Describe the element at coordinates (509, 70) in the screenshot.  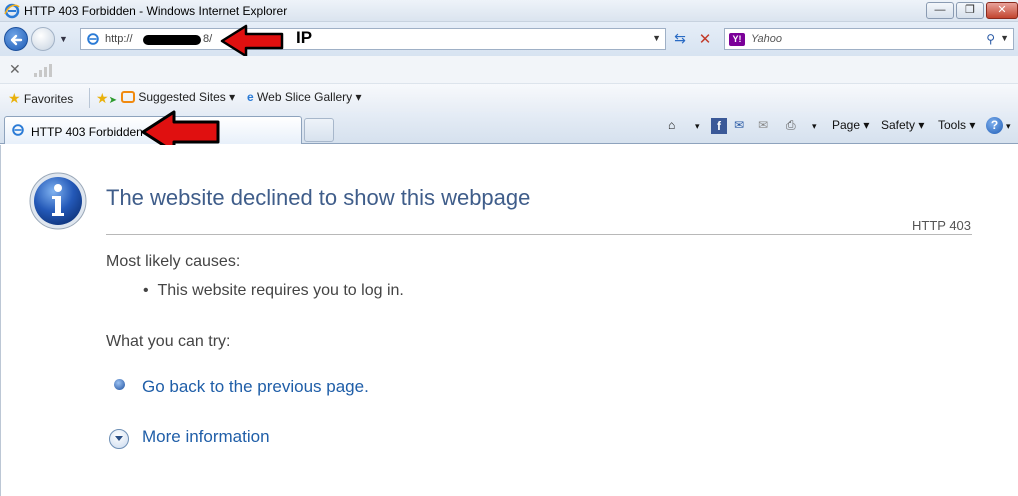
I see `notification-bar: ✕` at that location.